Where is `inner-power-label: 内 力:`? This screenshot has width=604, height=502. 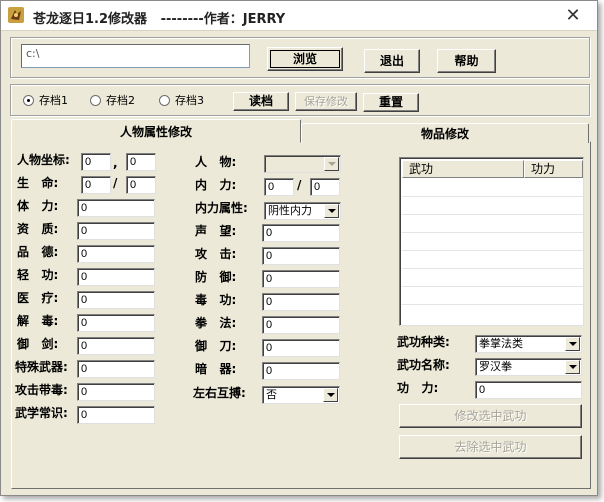
inner-power-label: 内 力: is located at coordinates (216, 185).